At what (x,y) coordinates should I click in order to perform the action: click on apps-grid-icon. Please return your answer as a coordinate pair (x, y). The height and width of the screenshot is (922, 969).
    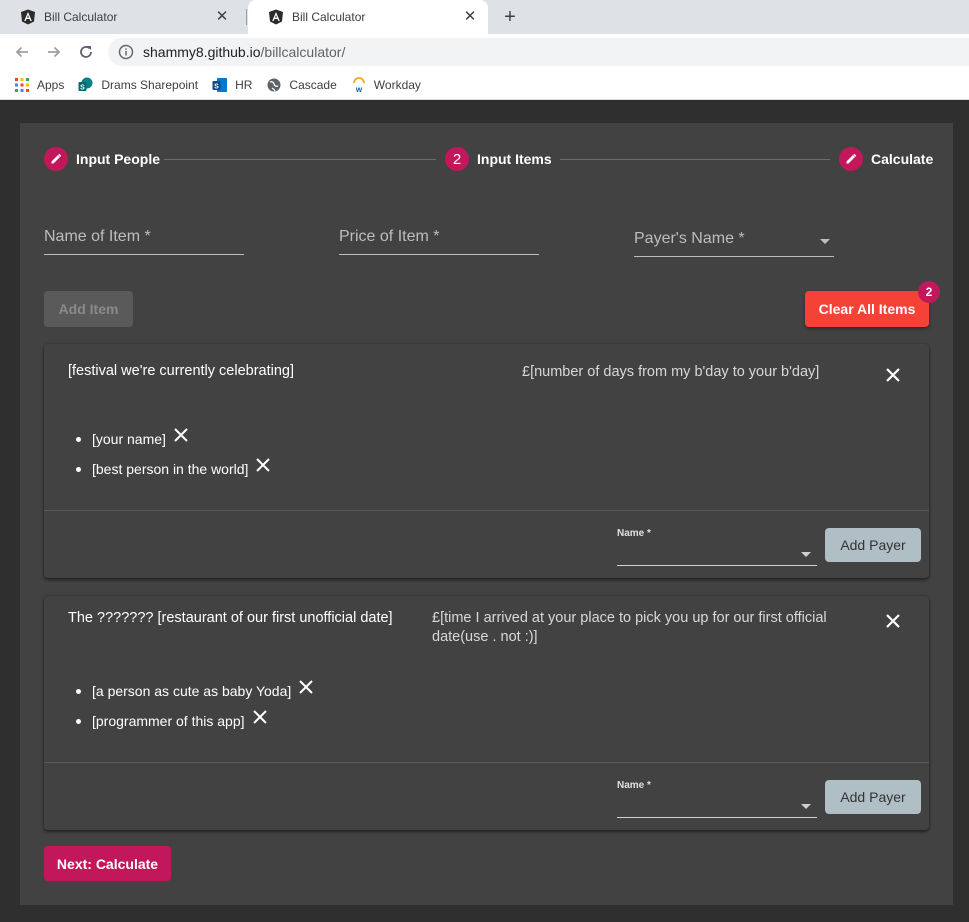
    Looking at the image, I should click on (22, 84).